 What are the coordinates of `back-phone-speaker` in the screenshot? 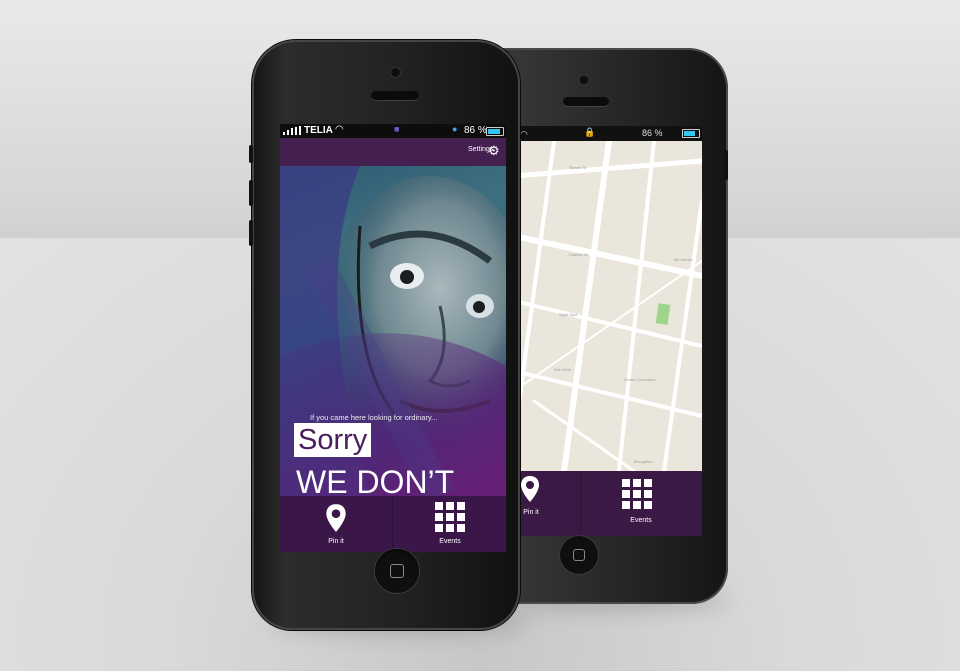 It's located at (586, 101).